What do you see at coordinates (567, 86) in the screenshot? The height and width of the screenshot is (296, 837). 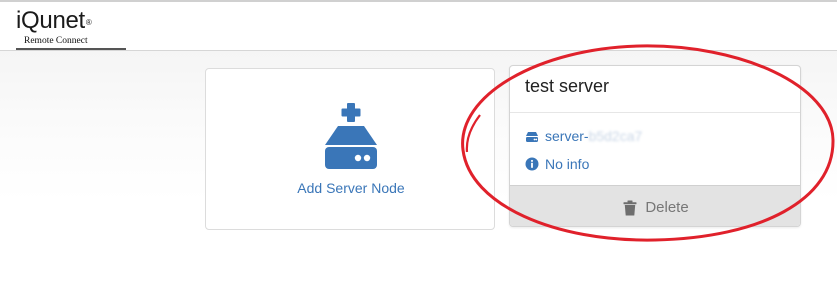 I see `server-title: test server` at bounding box center [567, 86].